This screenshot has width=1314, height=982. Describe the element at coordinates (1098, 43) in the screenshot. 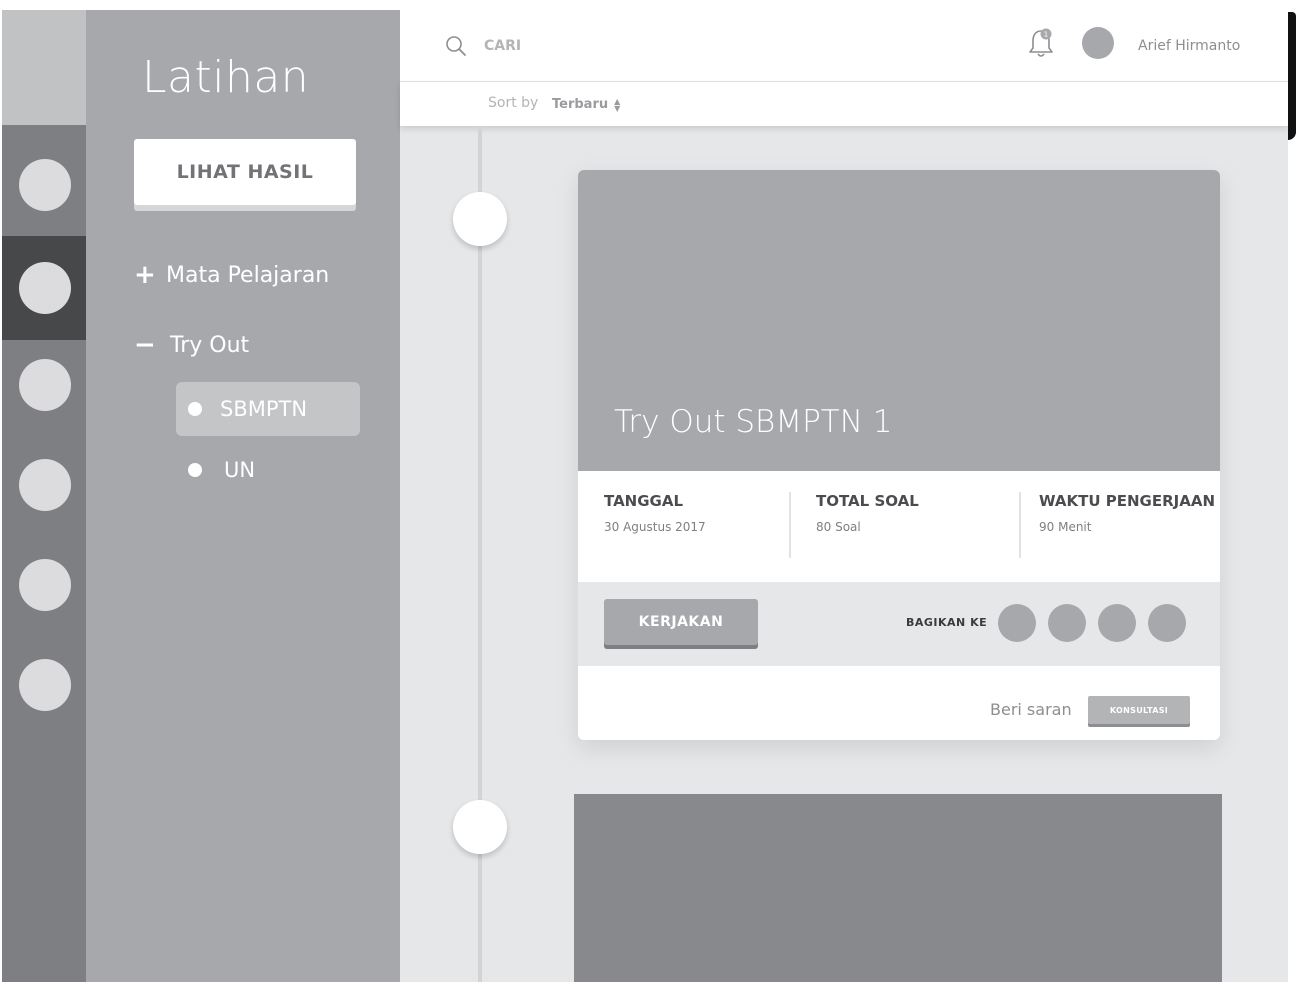

I see `avatar` at that location.